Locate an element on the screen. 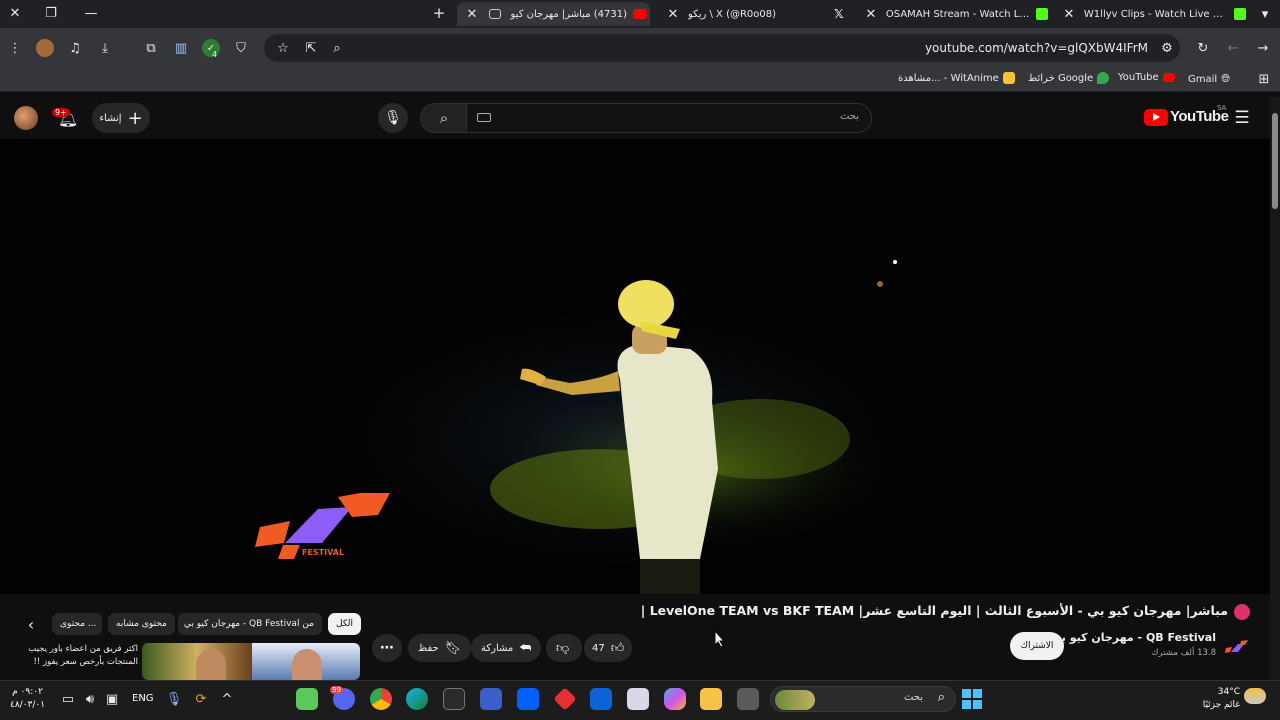 The height and width of the screenshot is (720, 1280). bookmark-star-icon: ☆ is located at coordinates (283, 48).